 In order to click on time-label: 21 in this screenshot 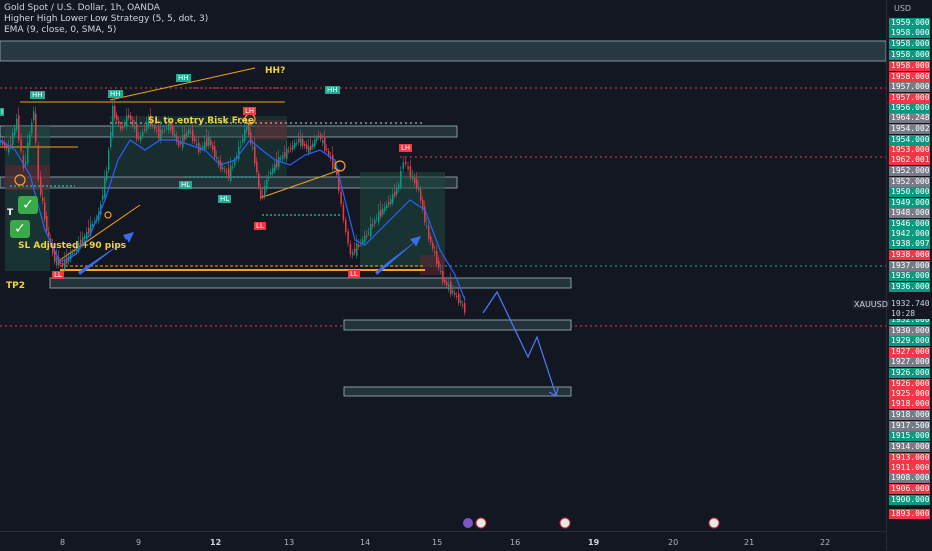, I will do `click(749, 542)`.